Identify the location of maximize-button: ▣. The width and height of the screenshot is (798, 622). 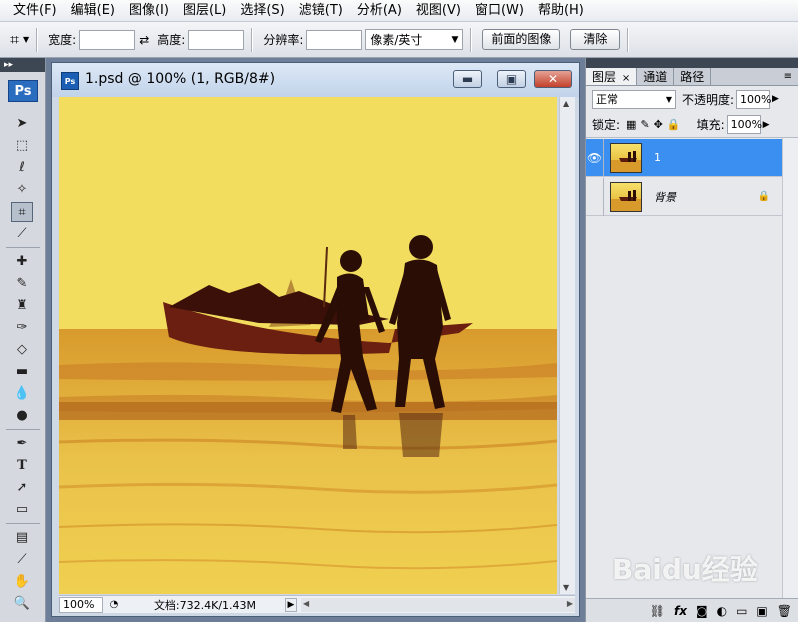
(511, 79).